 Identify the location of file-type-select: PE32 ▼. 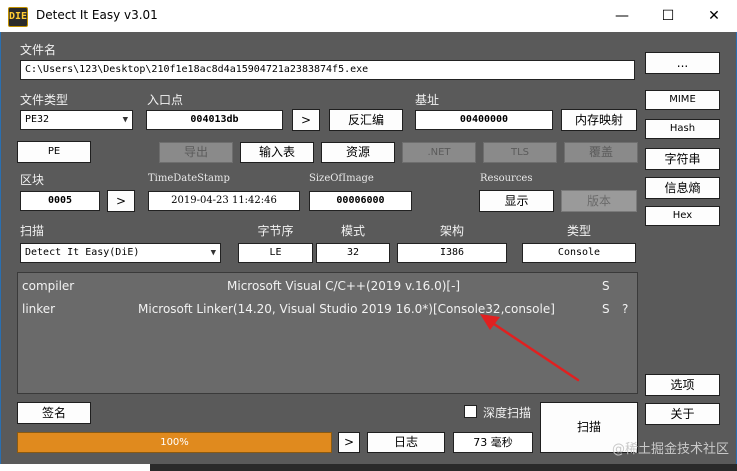
(76, 120).